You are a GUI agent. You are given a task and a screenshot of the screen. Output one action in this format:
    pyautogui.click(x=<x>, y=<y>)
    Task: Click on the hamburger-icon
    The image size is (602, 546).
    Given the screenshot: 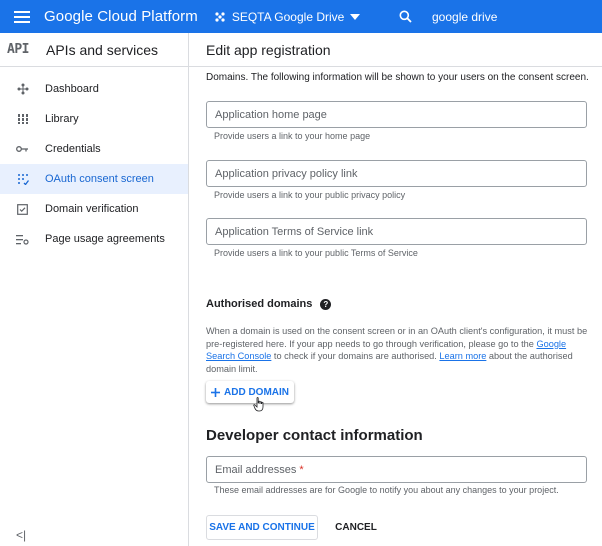 What is the action you would take?
    pyautogui.click(x=22, y=16)
    